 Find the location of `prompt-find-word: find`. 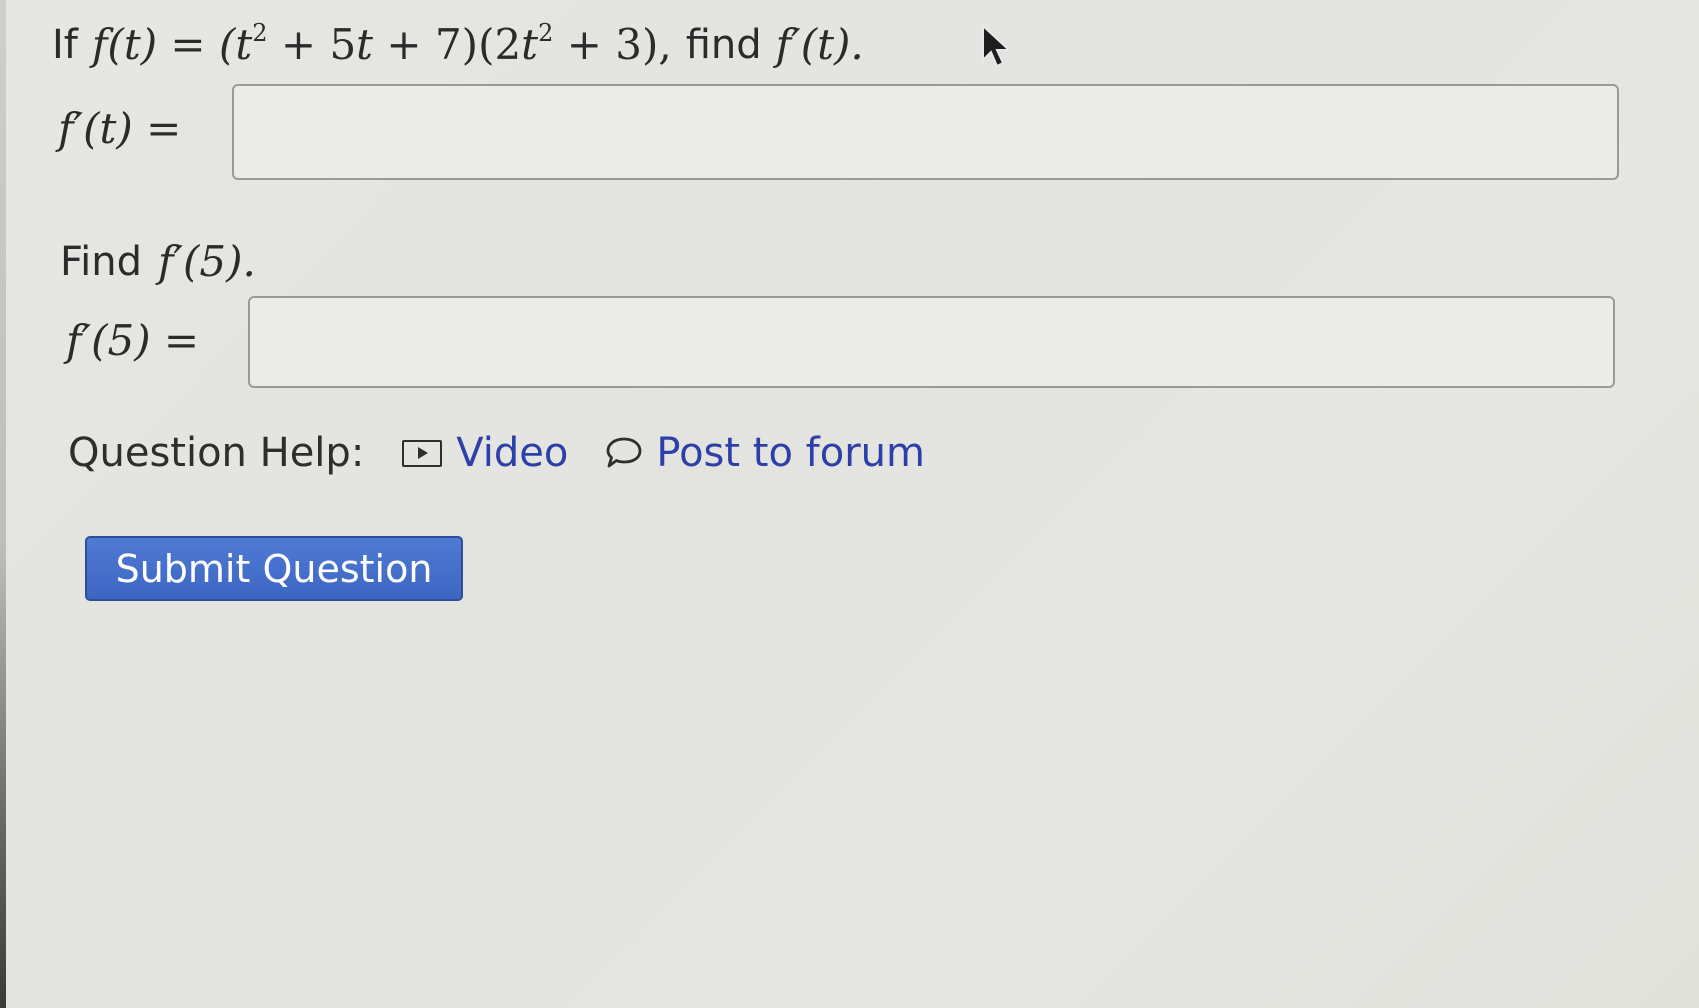

prompt-find-word: find is located at coordinates (723, 44).